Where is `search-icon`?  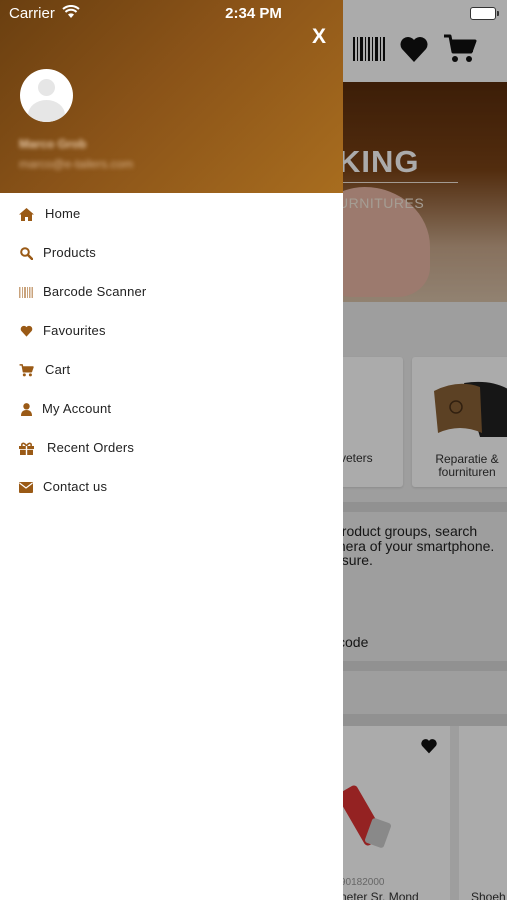 search-icon is located at coordinates (26, 253).